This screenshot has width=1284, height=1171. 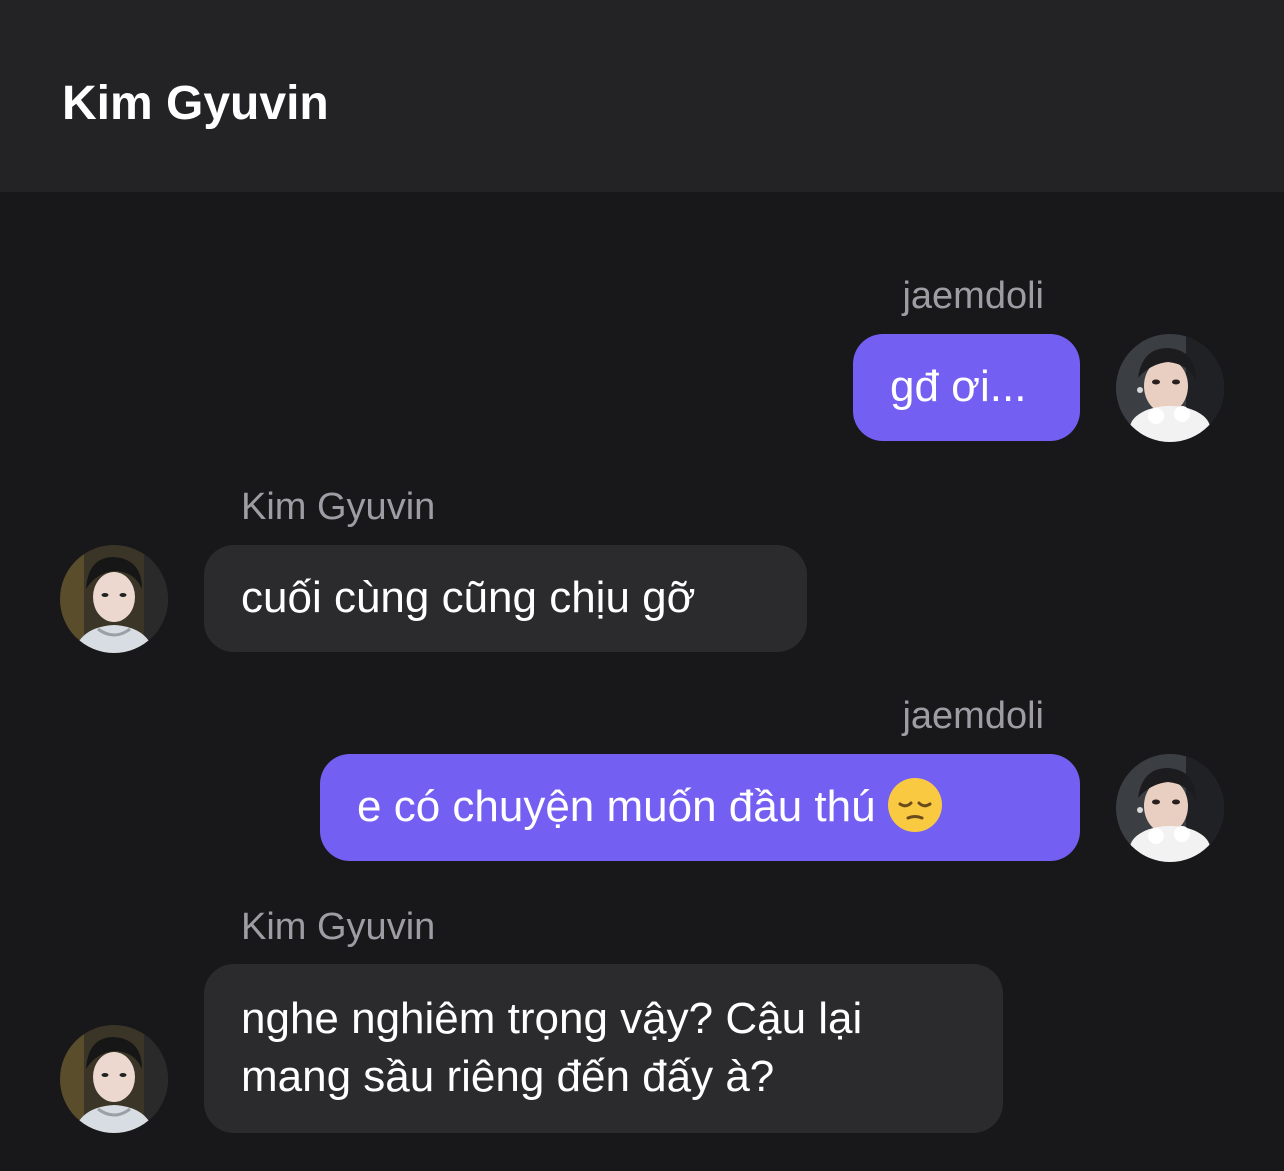 What do you see at coordinates (552, 1018) in the screenshot?
I see `message-text-line: nghe nghiêm trọng vậy? Cậu lại` at bounding box center [552, 1018].